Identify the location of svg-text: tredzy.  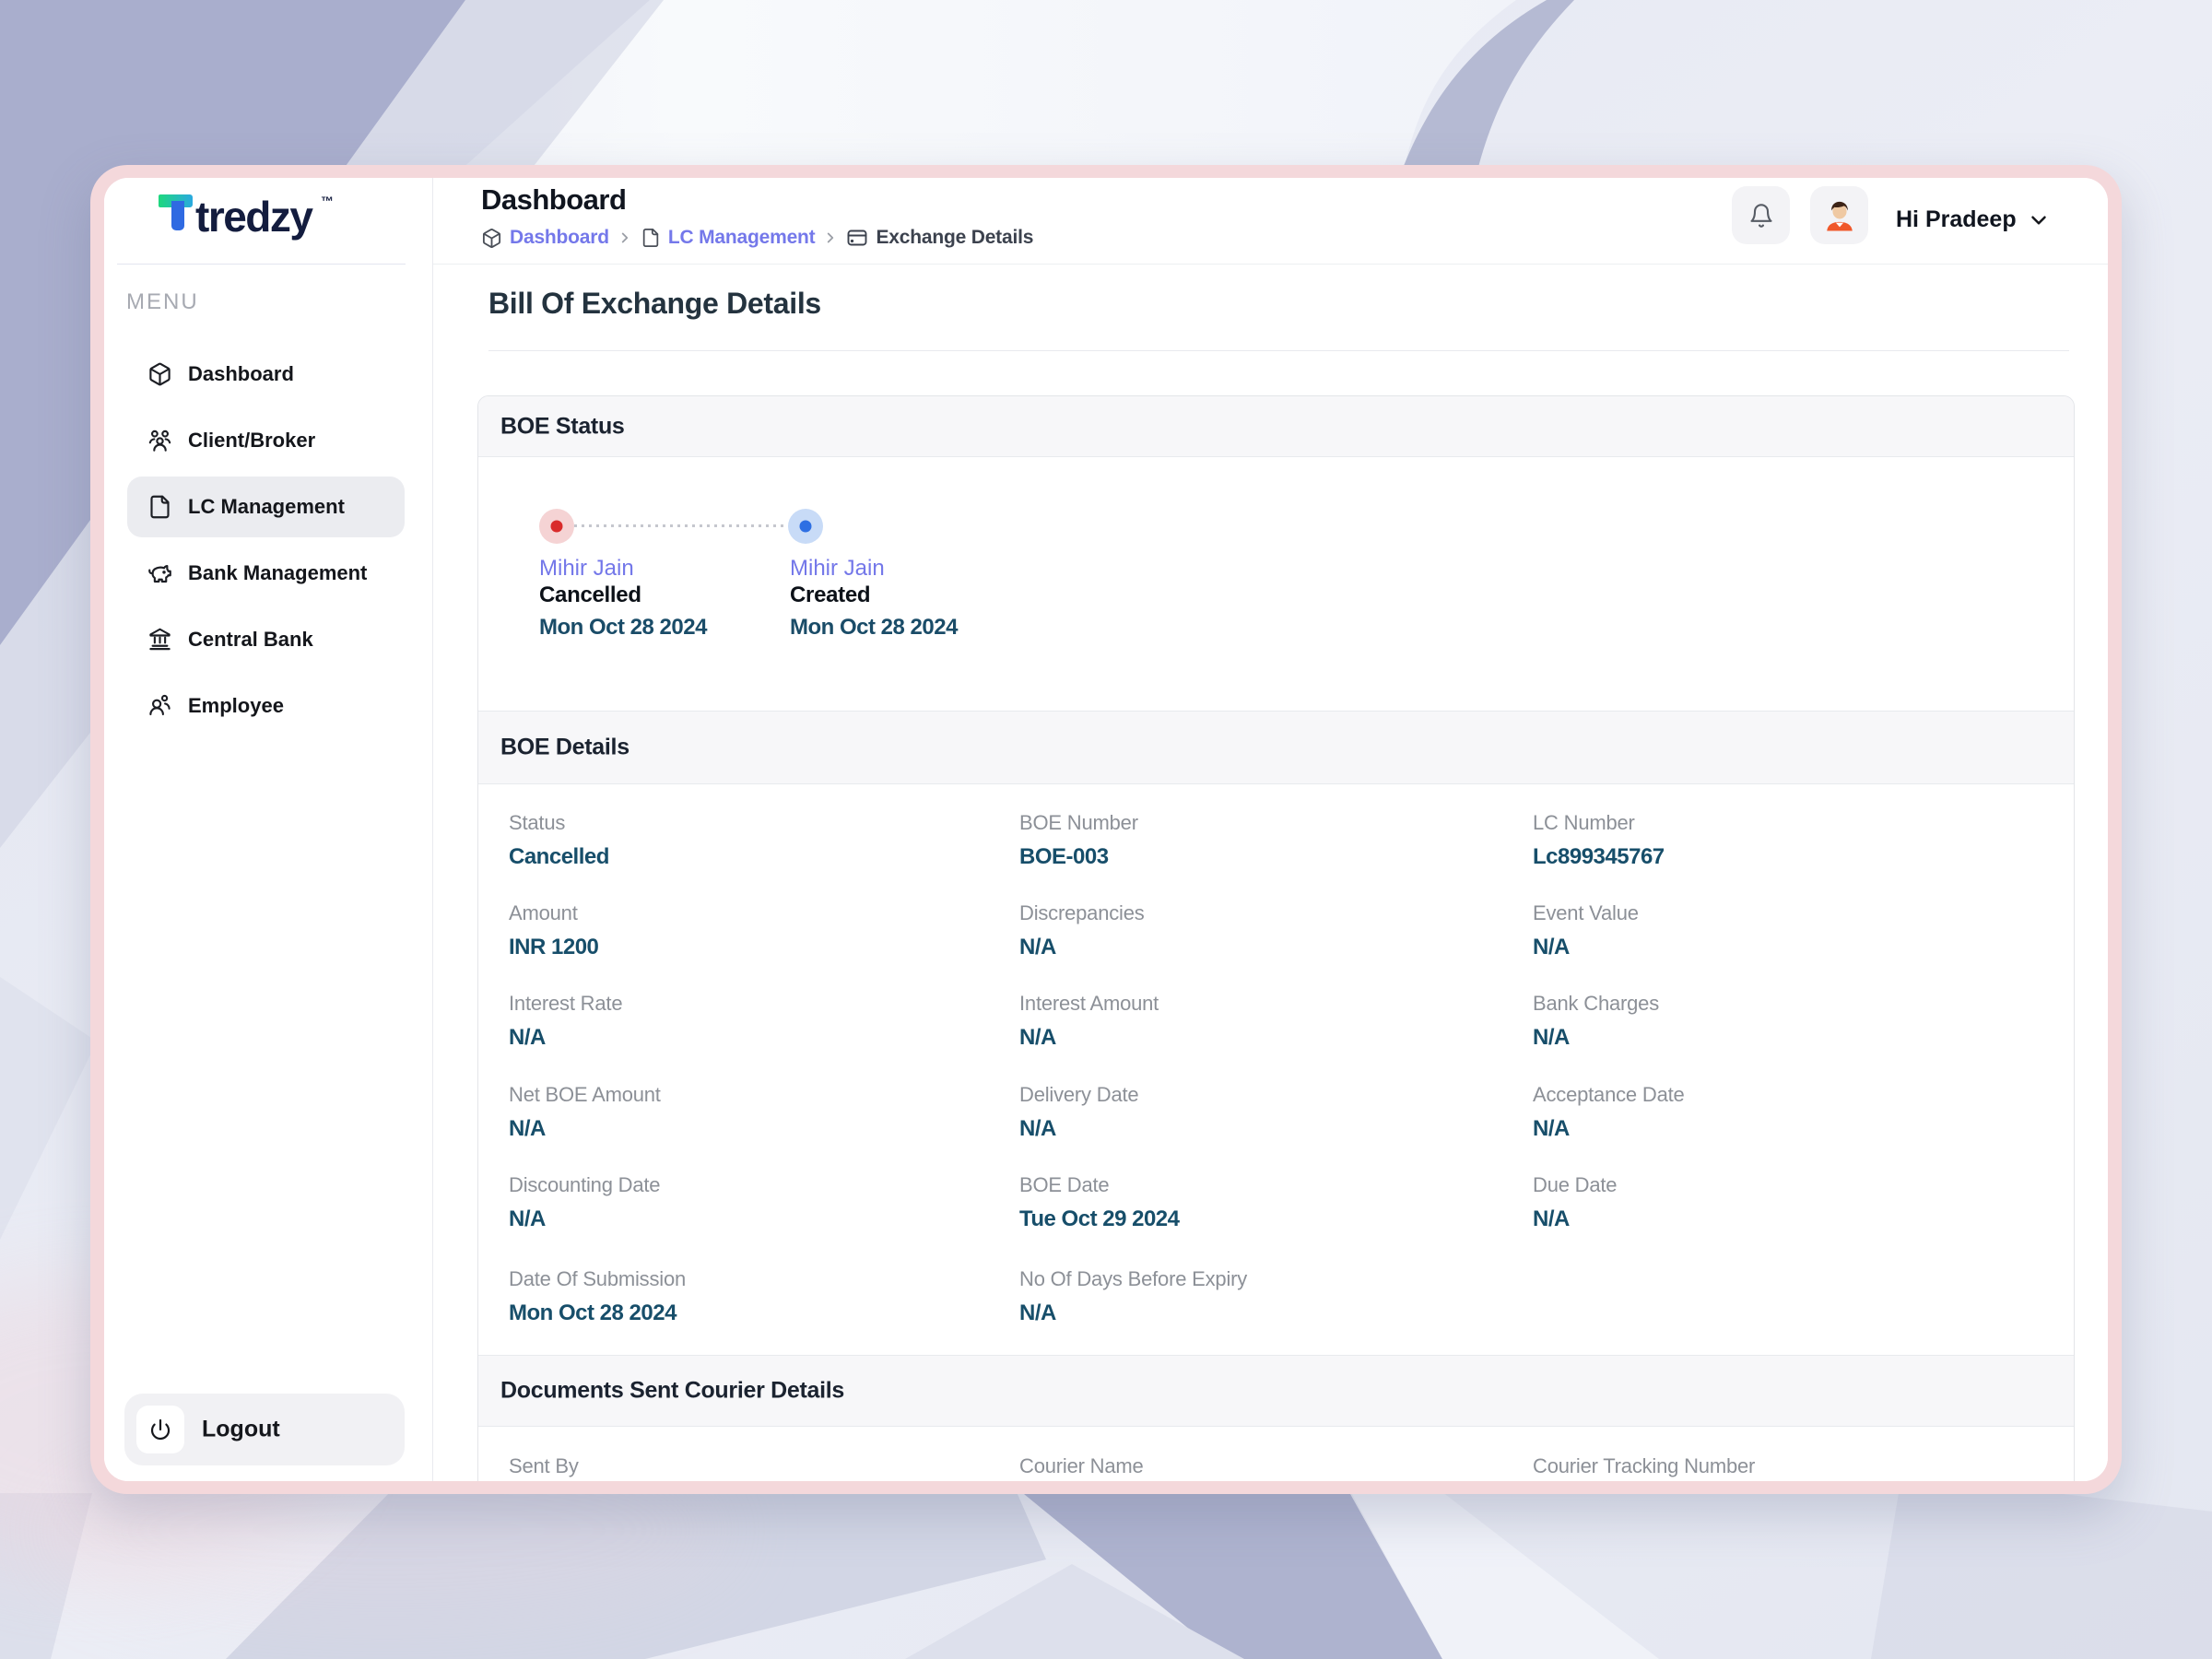
(254, 217).